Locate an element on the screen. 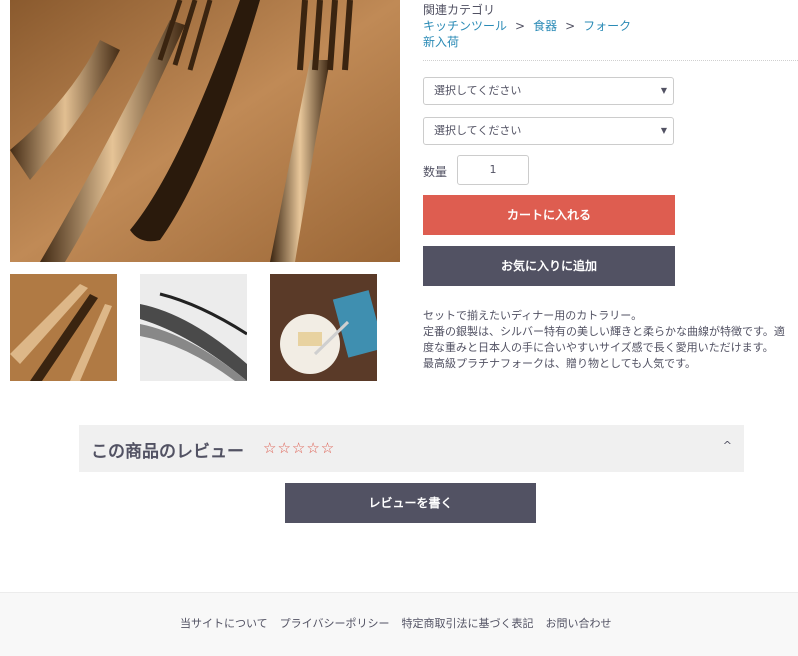 Image resolution: width=798 pixels, height=656 pixels. quantity-label: 数量 is located at coordinates (435, 172).